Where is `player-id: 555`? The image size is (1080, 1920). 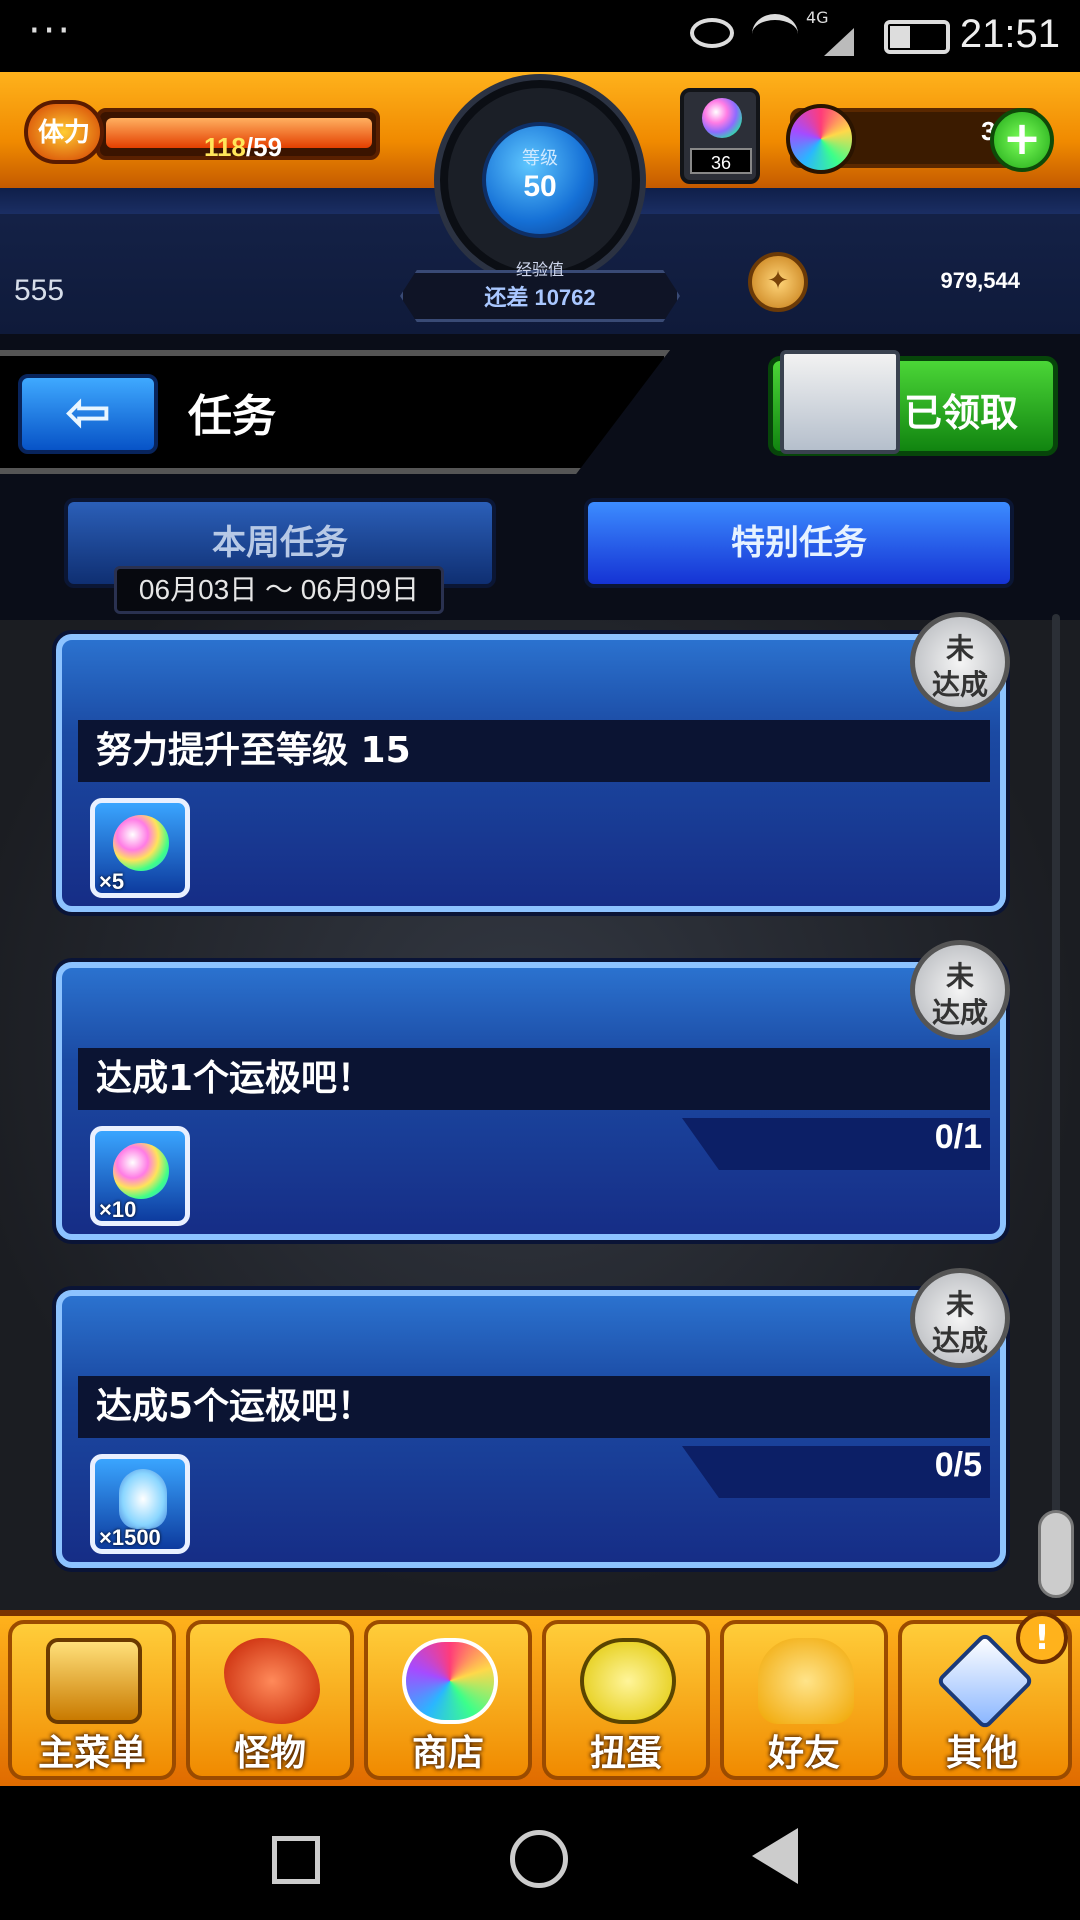
player-id: 555 is located at coordinates (39, 290).